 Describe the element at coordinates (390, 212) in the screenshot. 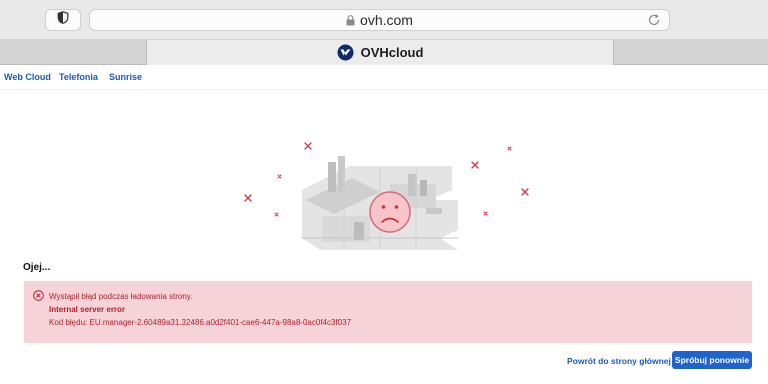

I see `sad-face-icon` at that location.